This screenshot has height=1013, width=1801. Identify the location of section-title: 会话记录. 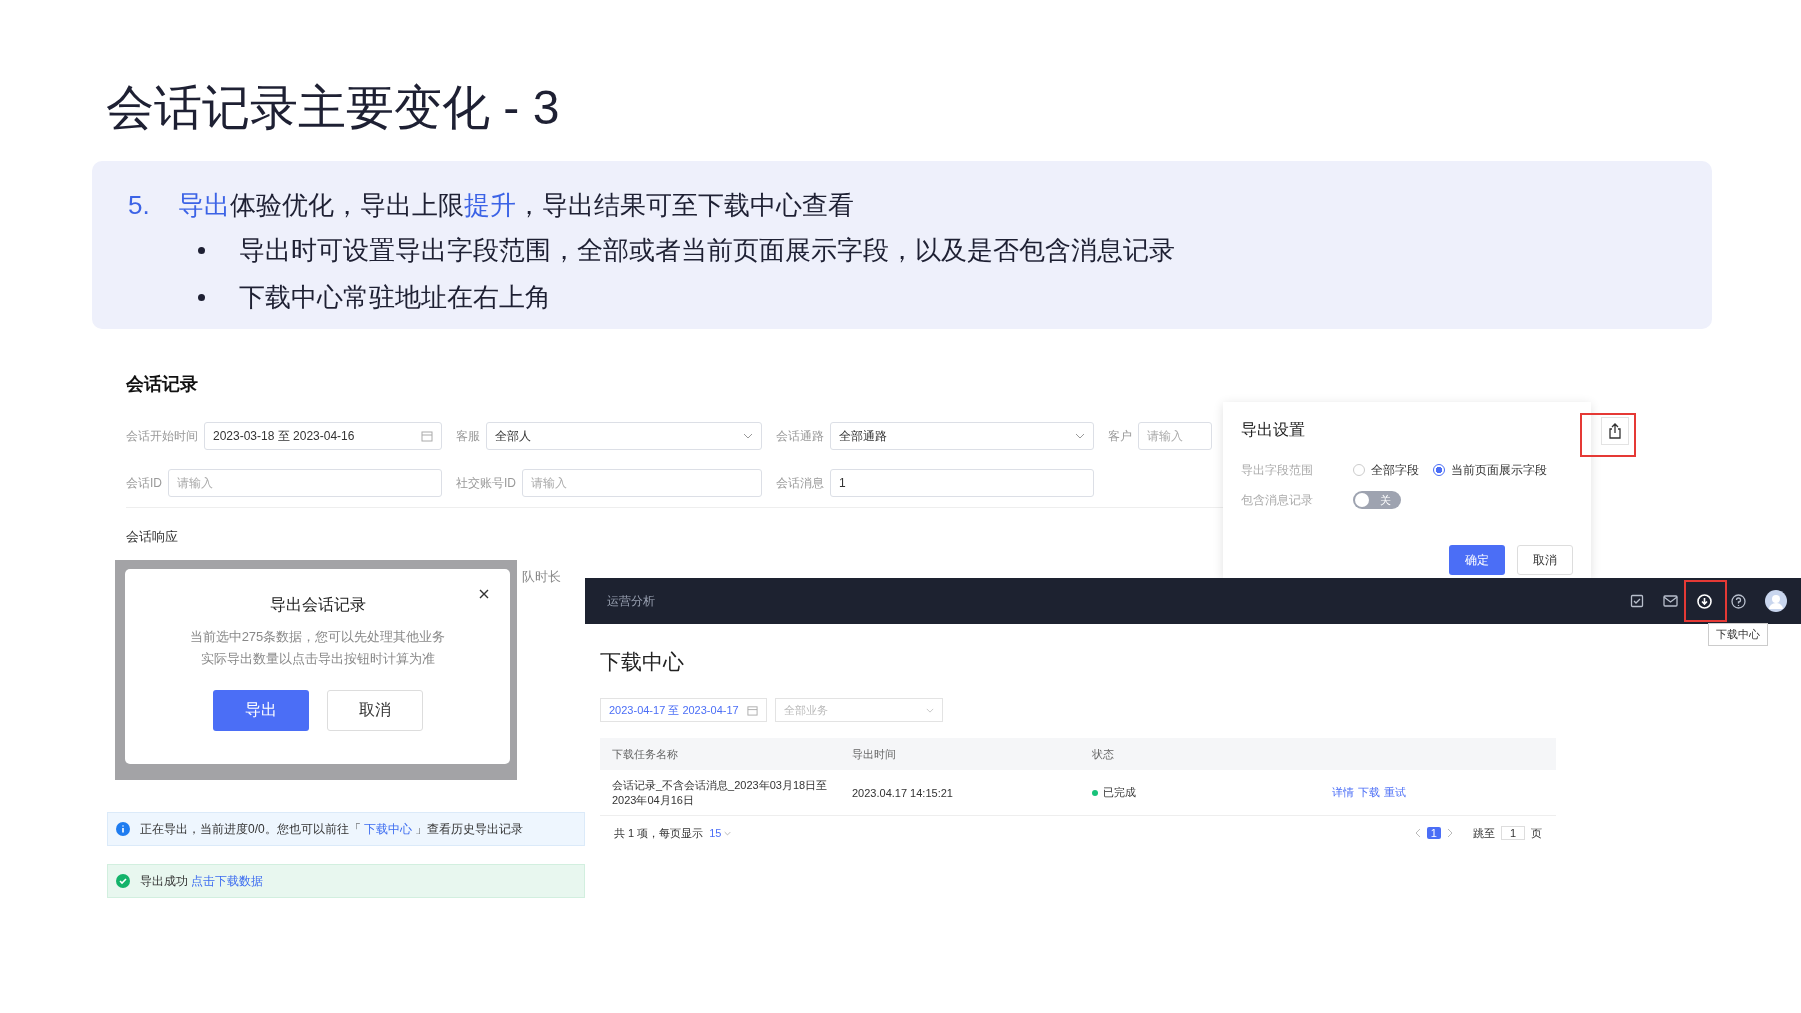
(162, 384).